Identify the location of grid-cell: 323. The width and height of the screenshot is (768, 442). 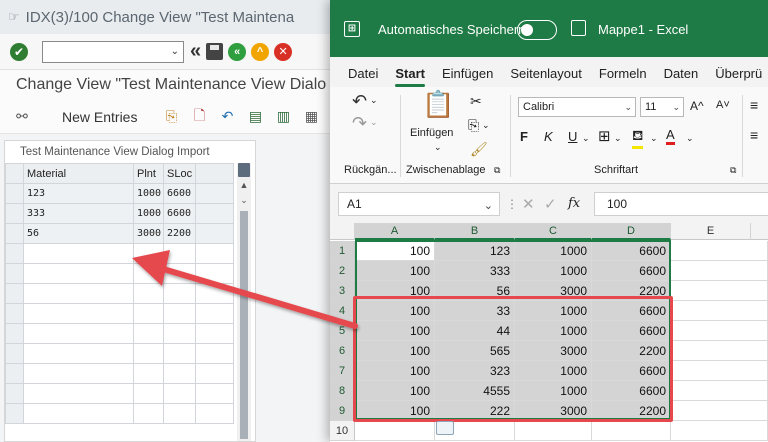
(475, 371).